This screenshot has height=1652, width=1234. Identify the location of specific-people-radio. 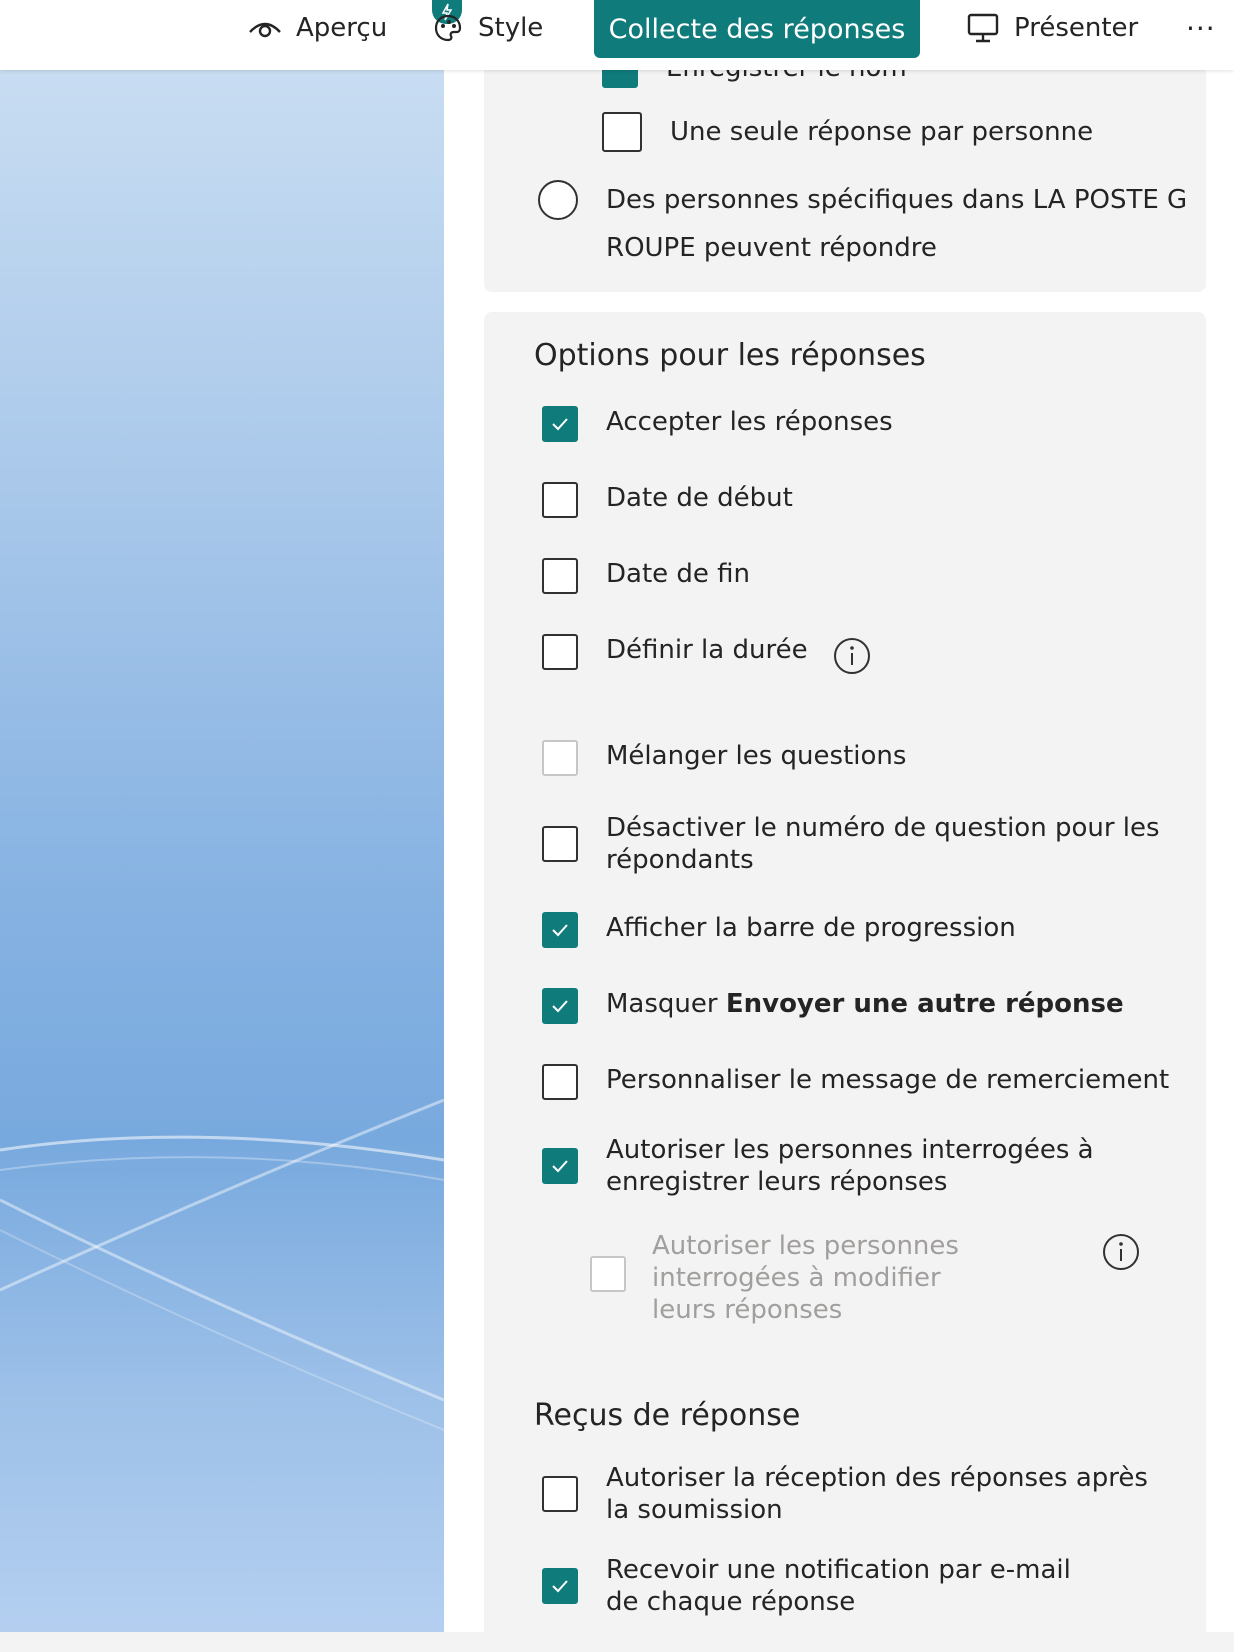
(558, 200).